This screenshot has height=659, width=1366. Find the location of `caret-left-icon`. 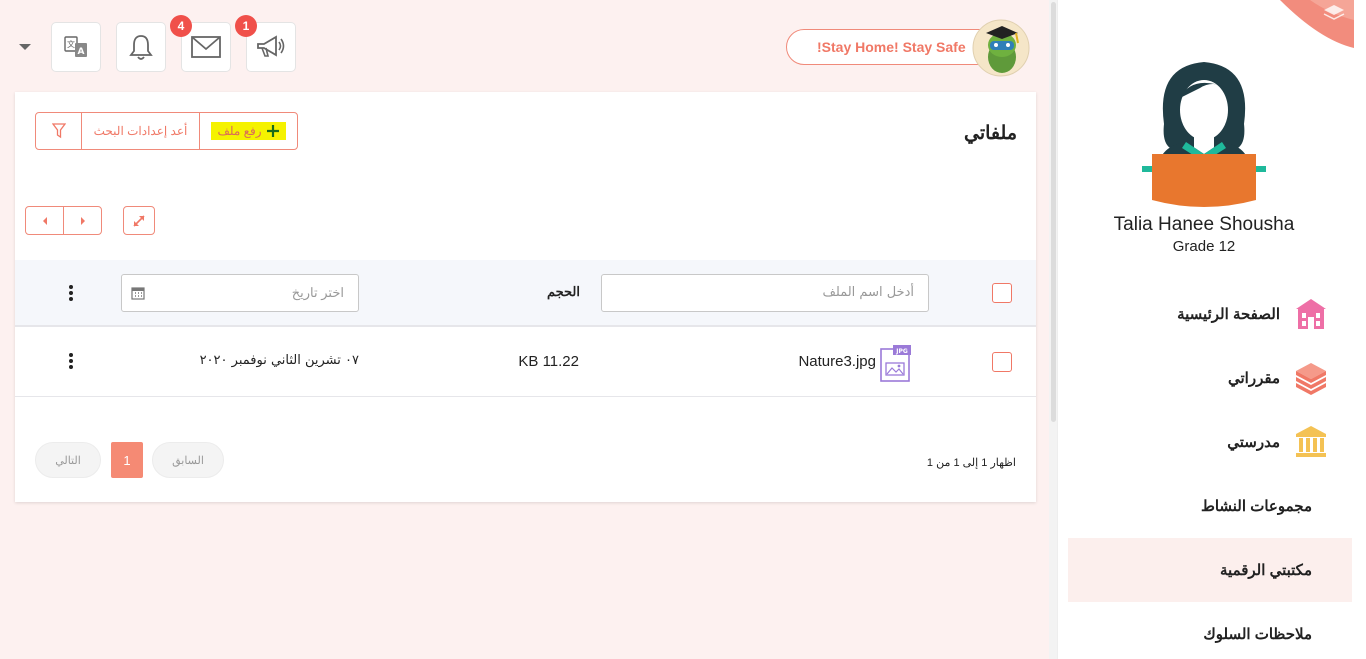

caret-left-icon is located at coordinates (44, 220).